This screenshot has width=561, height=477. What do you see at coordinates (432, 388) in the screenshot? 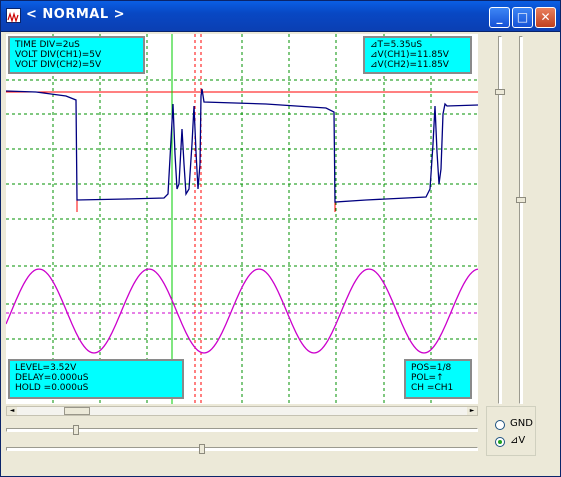
I see `channel-text: CH =CH1` at bounding box center [432, 388].